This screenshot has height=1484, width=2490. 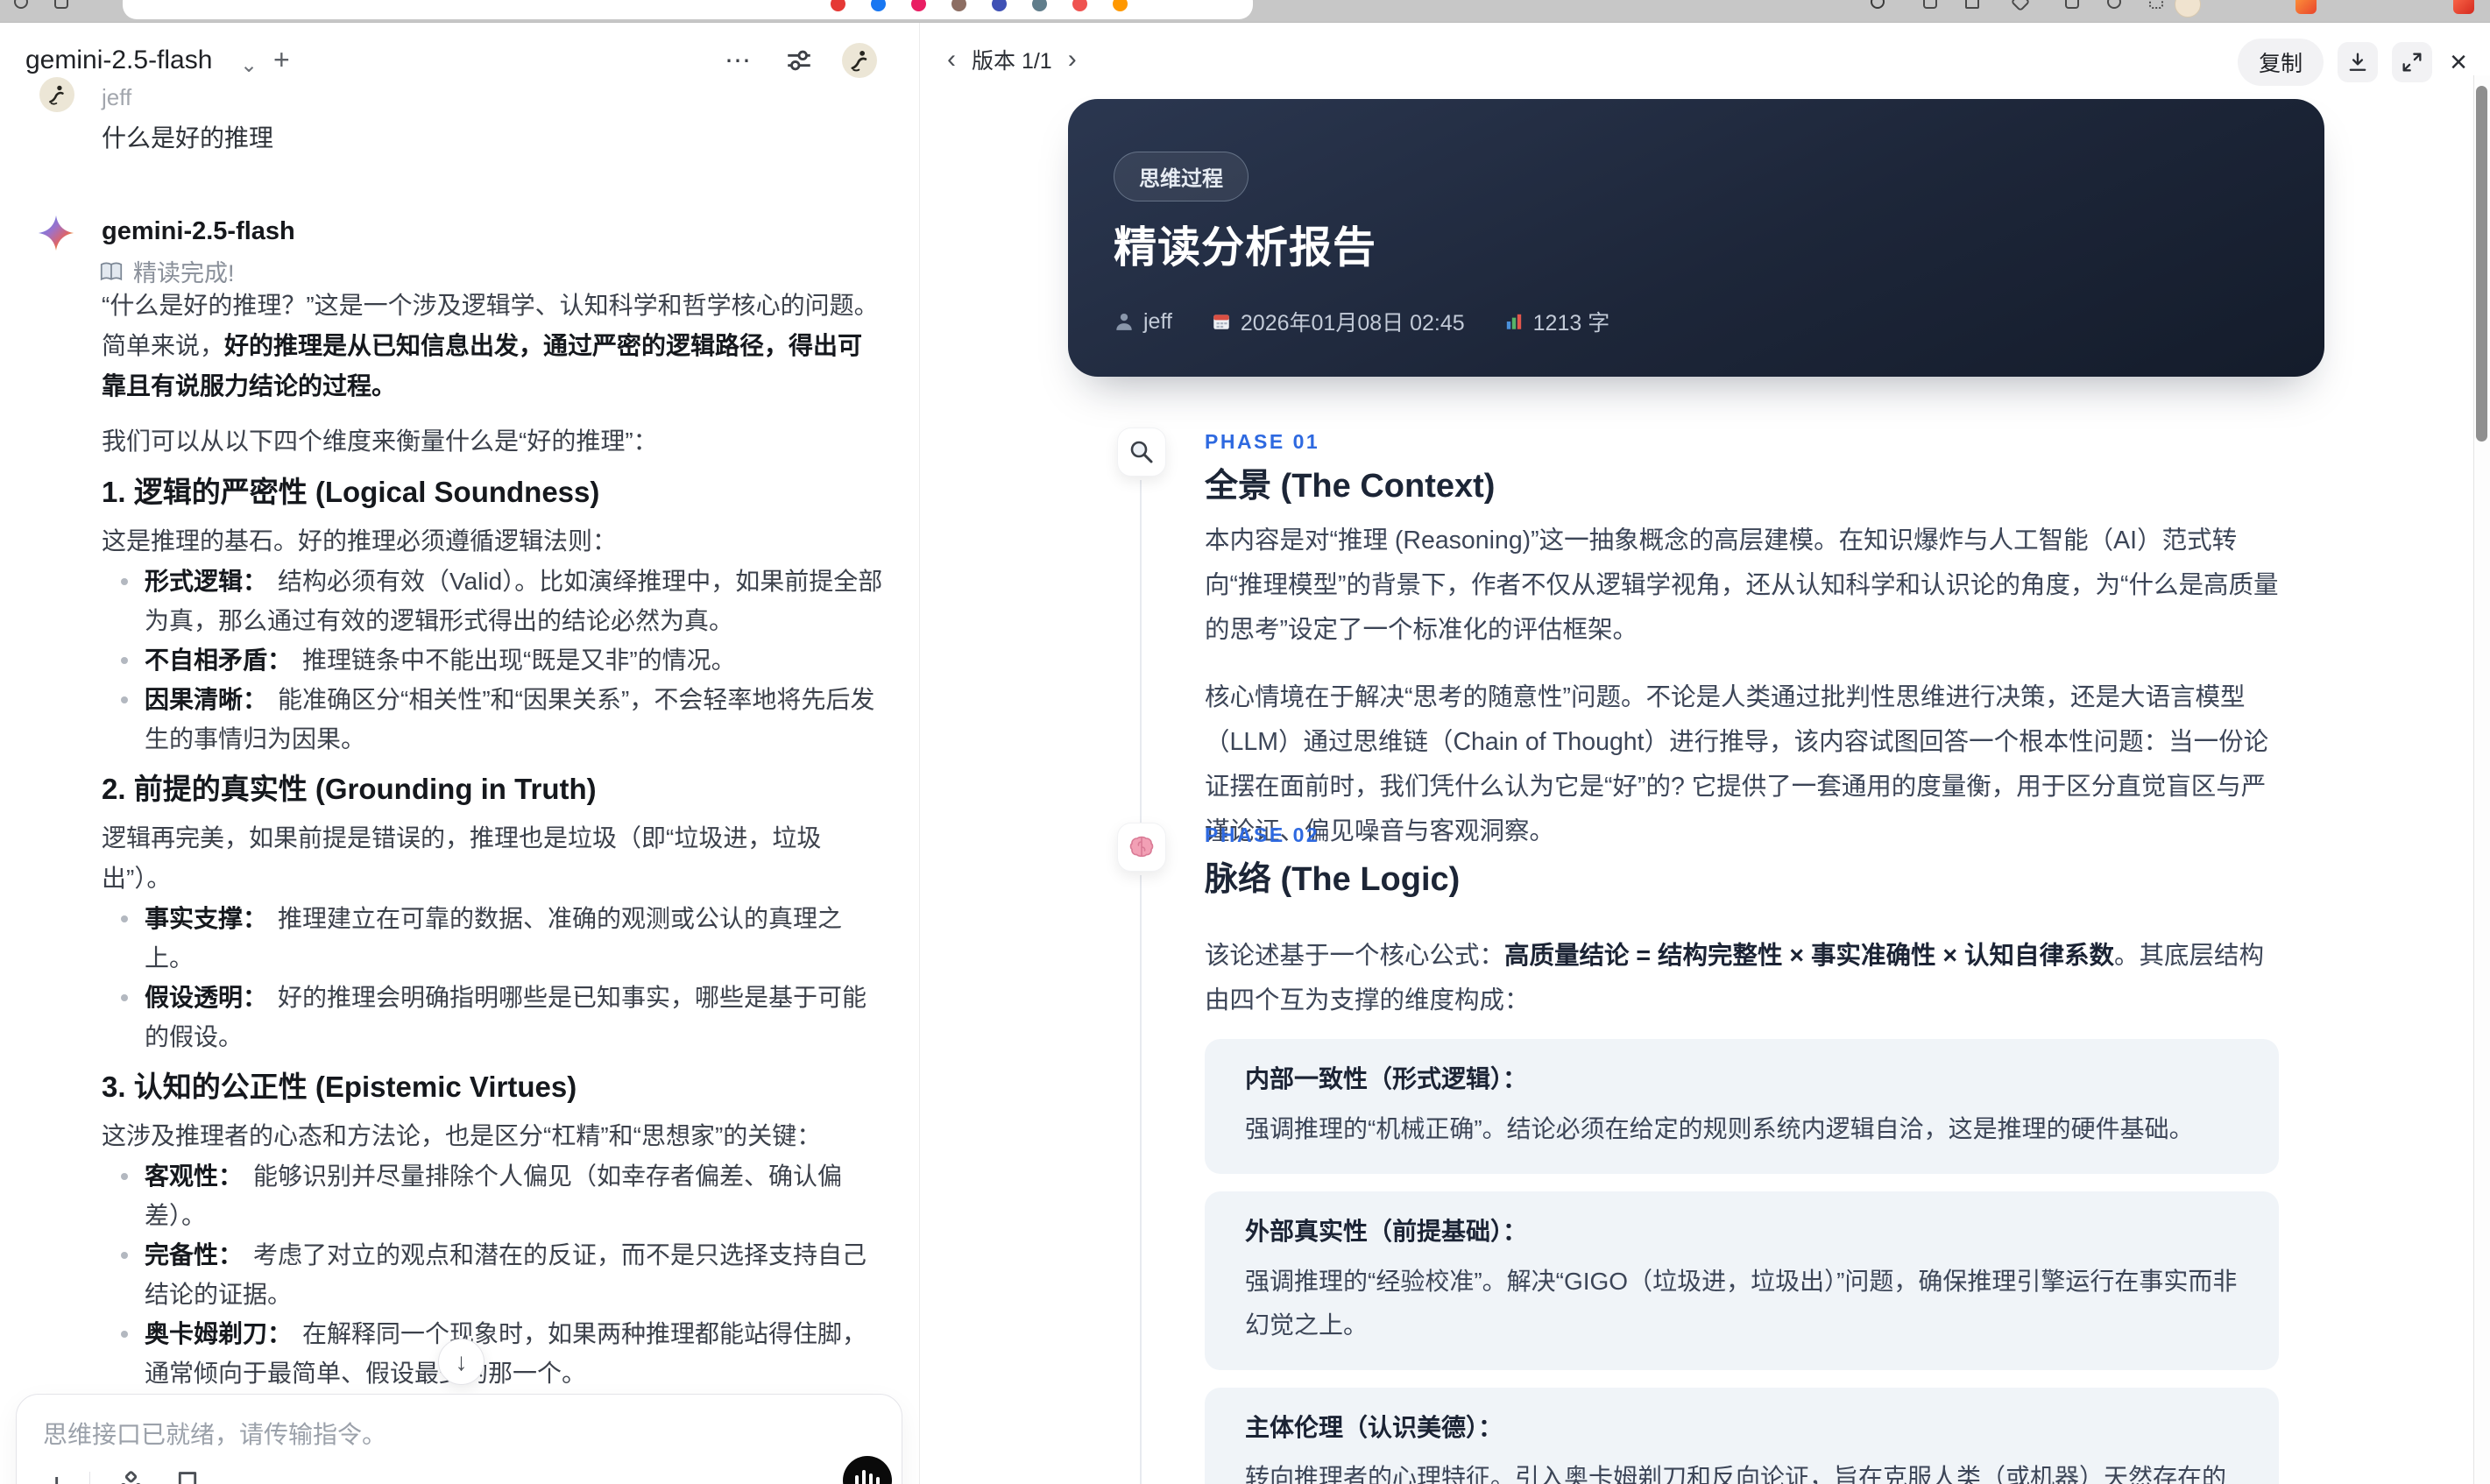 I want to click on meta-date: 2026年01月08日 02:45, so click(x=1338, y=321).